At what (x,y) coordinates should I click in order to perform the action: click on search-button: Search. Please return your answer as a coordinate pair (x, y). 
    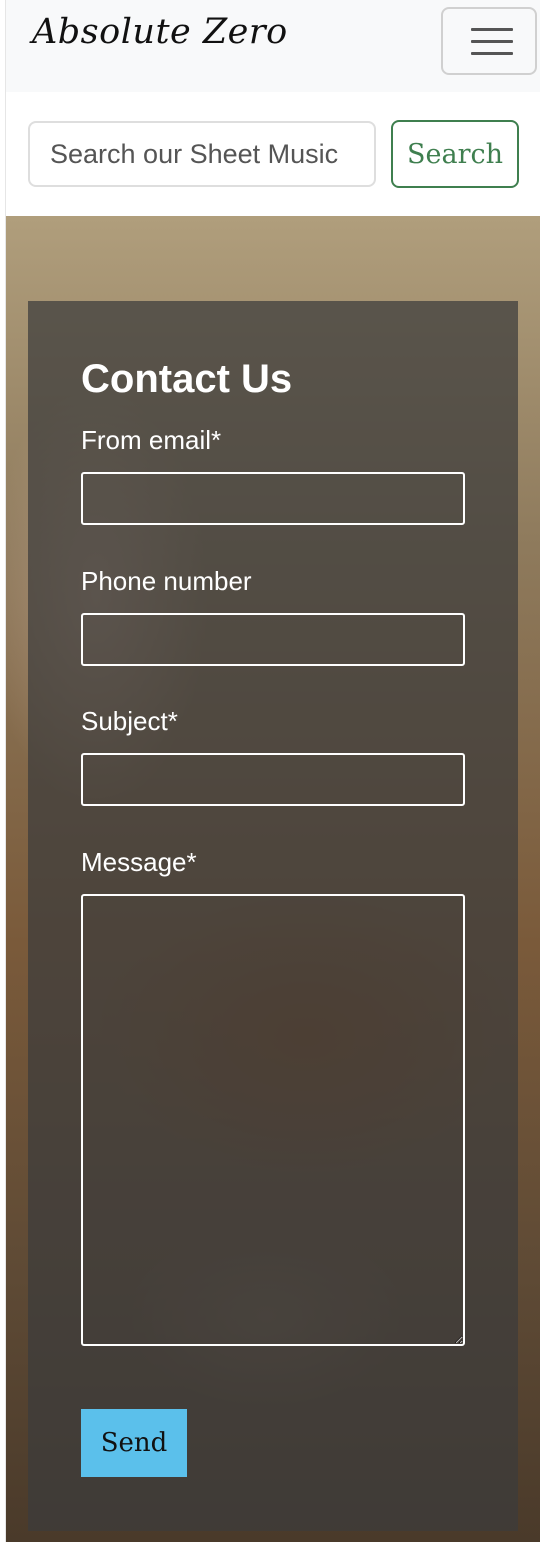
    Looking at the image, I should click on (455, 154).